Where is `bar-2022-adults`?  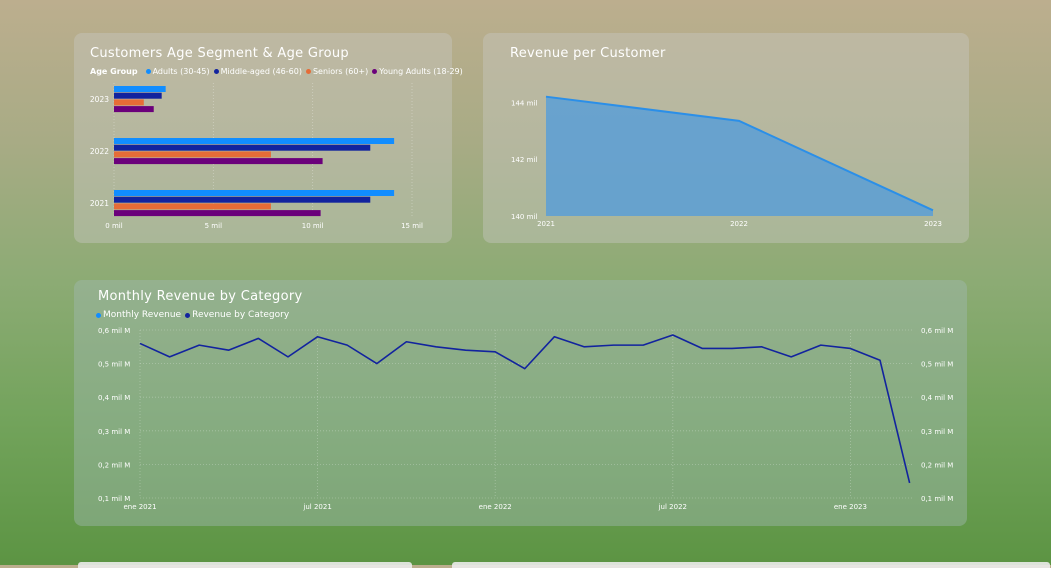 bar-2022-adults is located at coordinates (254, 141).